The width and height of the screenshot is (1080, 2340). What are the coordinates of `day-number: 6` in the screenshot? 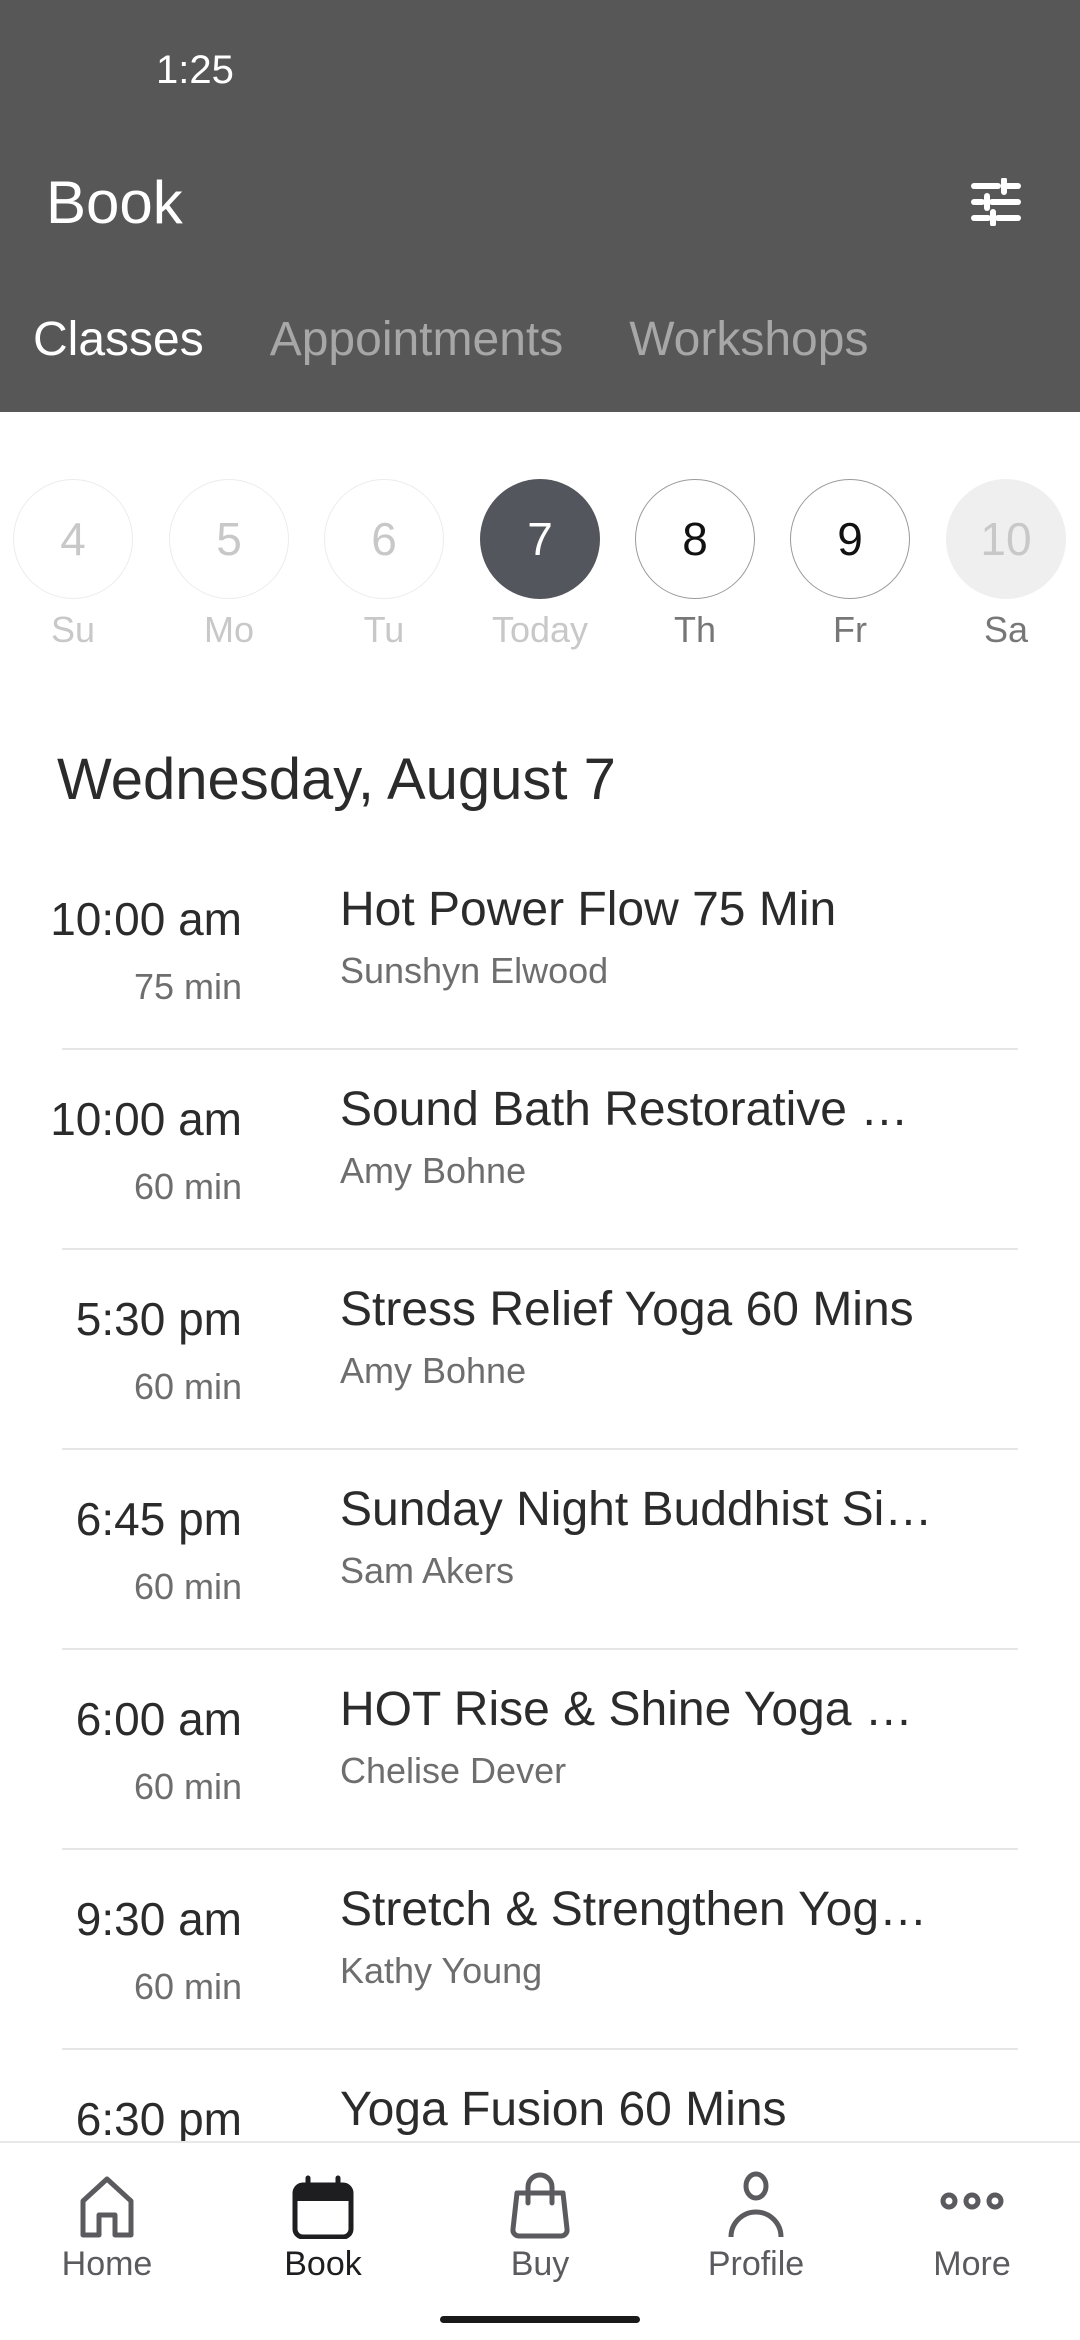 It's located at (384, 539).